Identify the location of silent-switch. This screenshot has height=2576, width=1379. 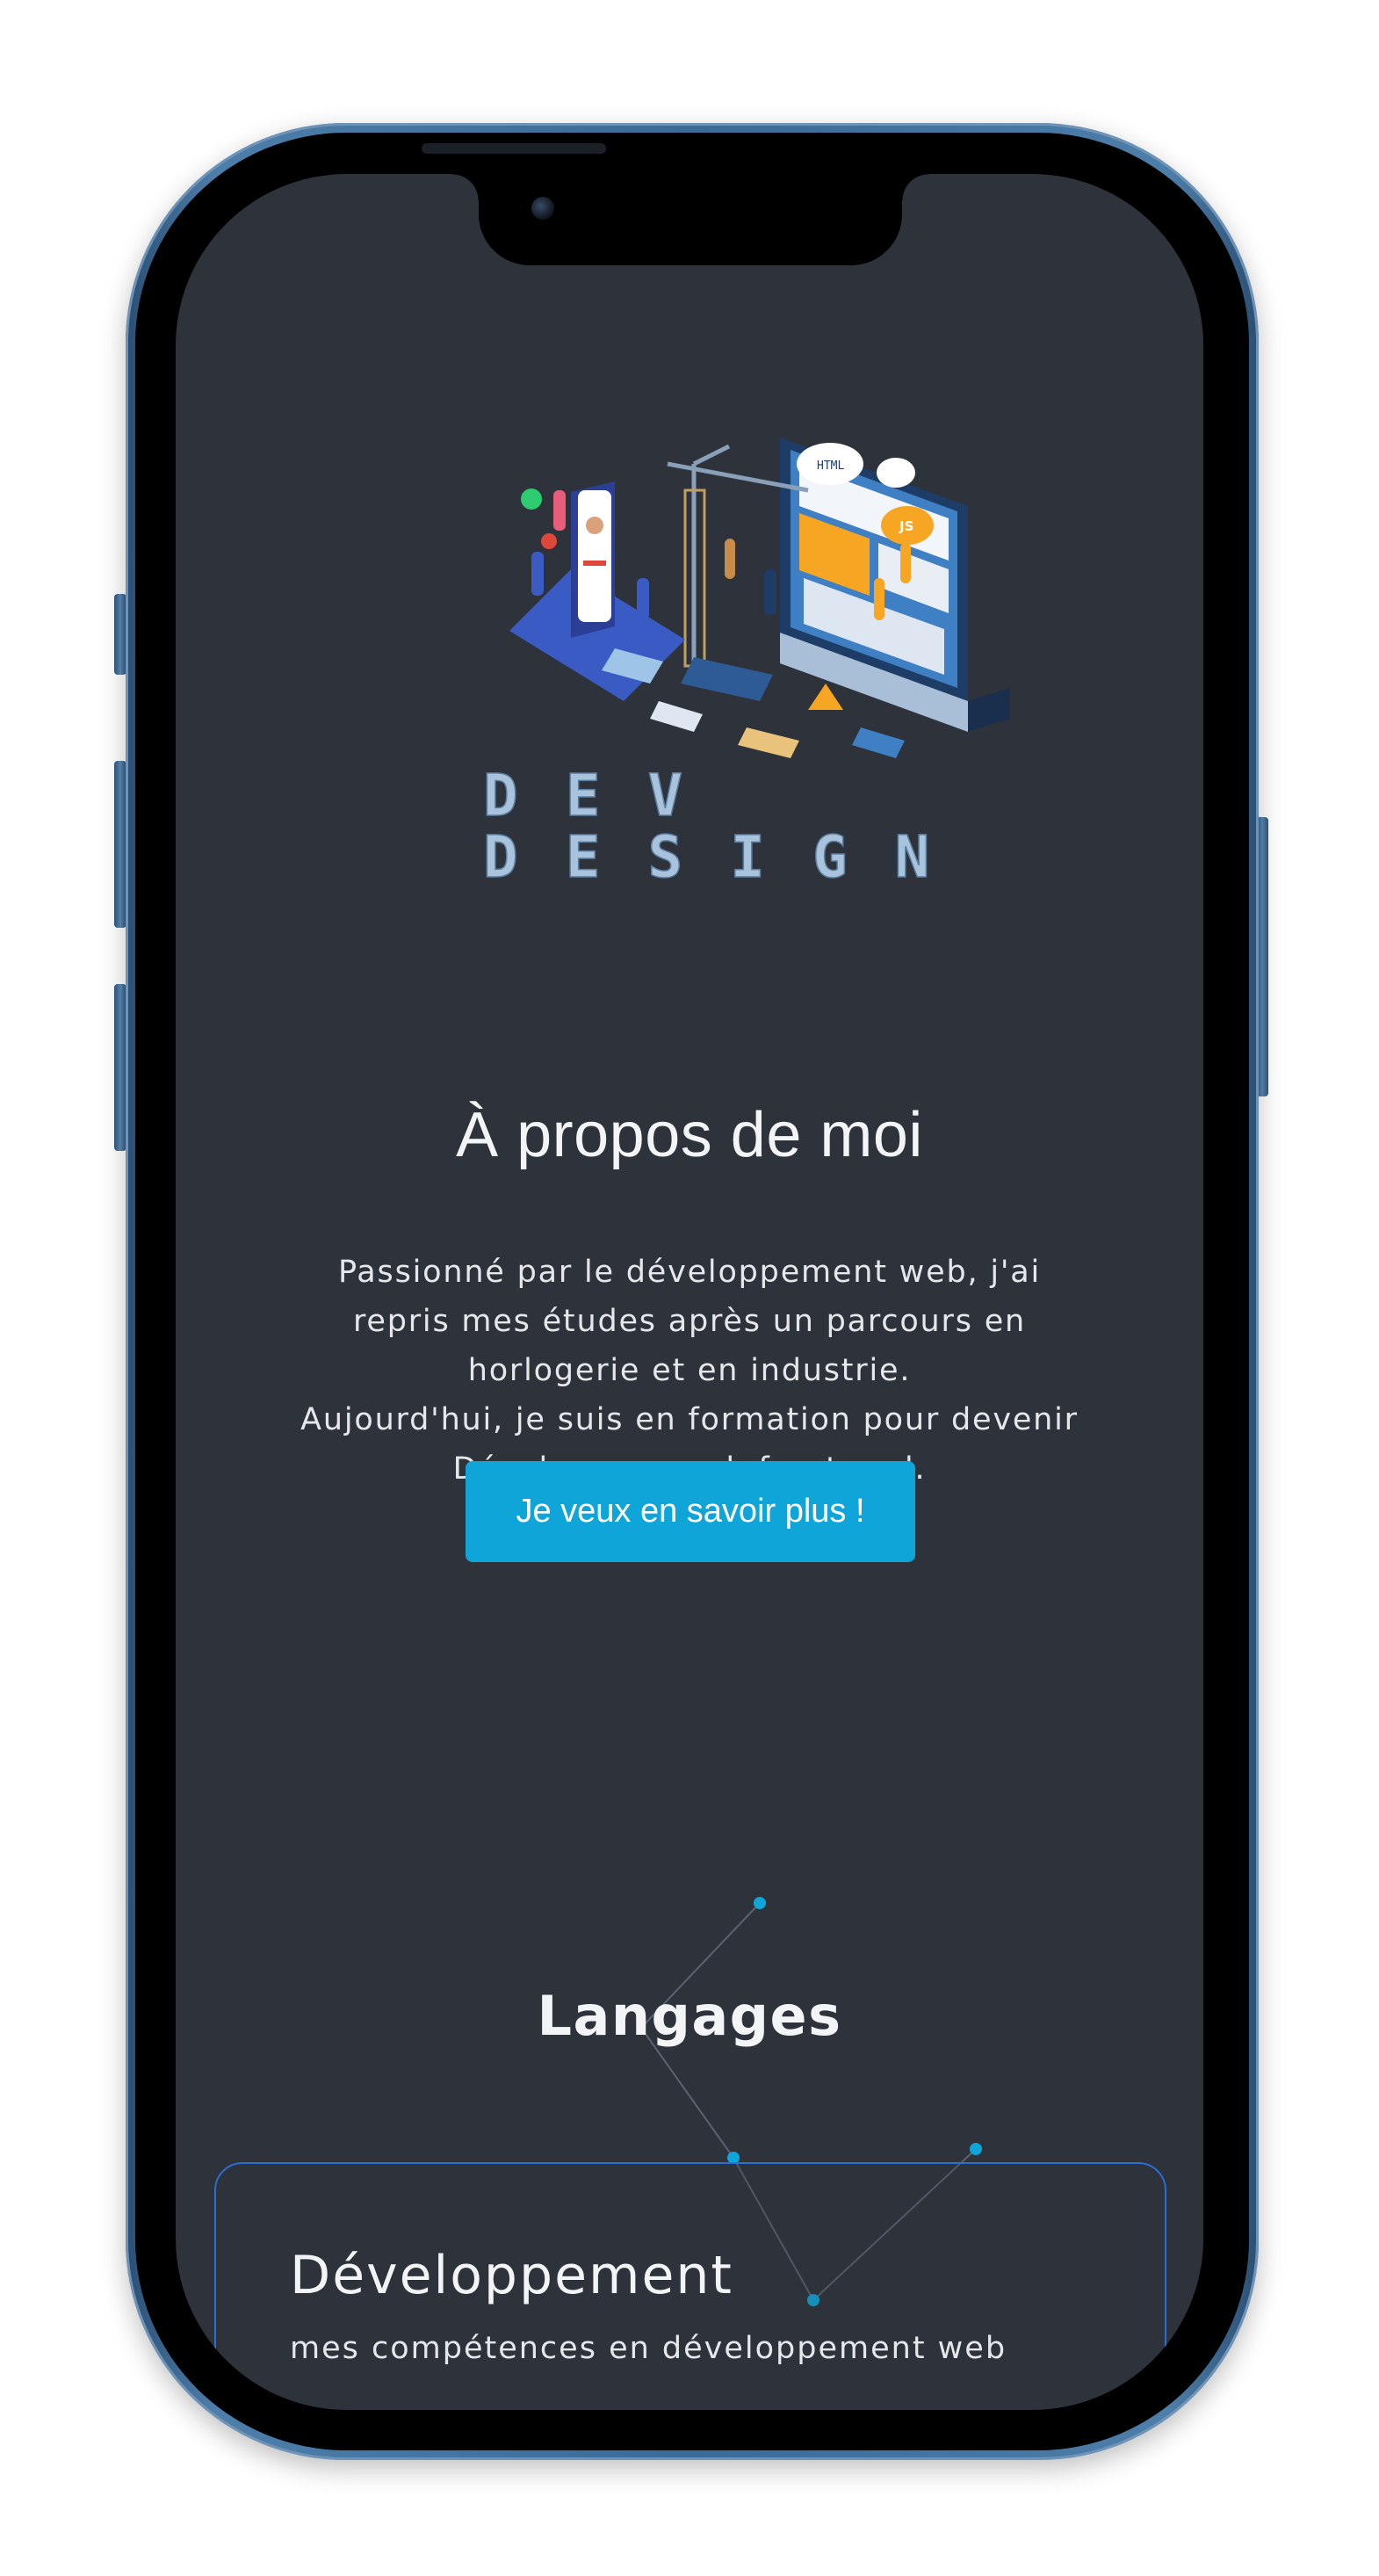
(120, 634).